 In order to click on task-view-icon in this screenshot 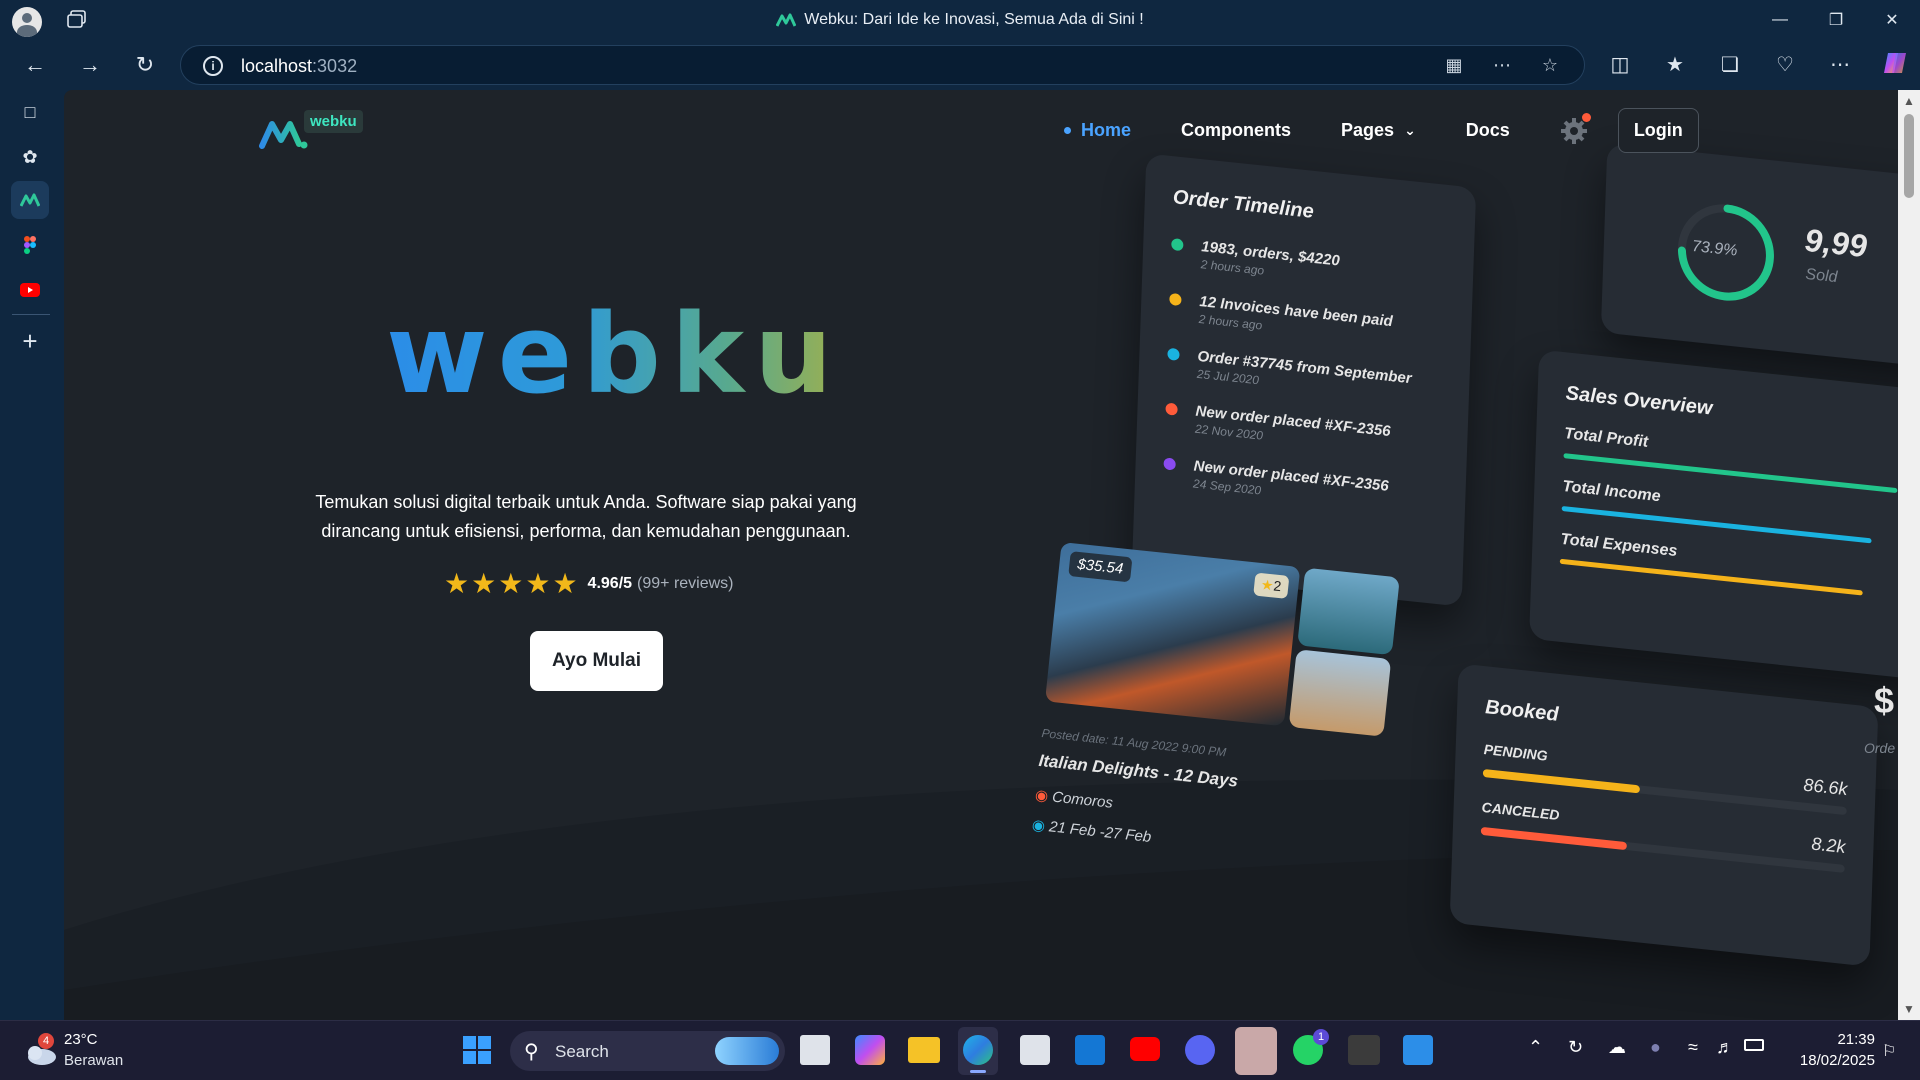, I will do `click(815, 1050)`.